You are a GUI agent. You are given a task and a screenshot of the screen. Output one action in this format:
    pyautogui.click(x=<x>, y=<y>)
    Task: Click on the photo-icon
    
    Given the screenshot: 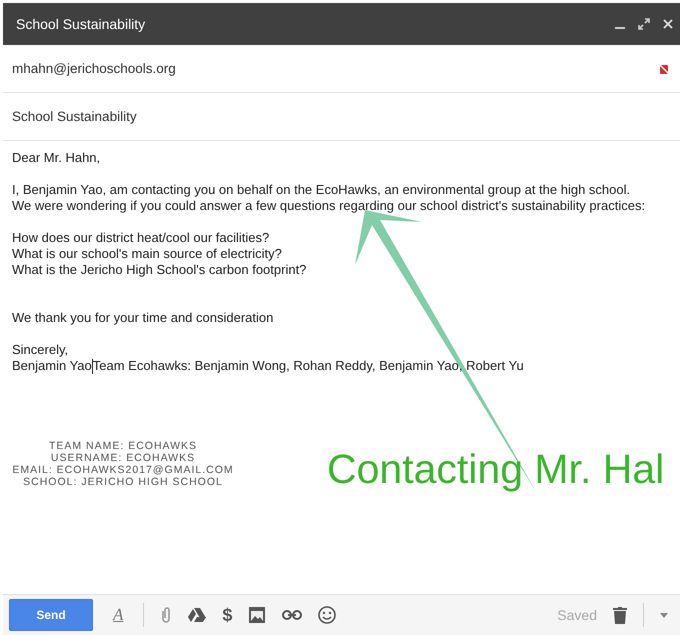 What is the action you would take?
    pyautogui.click(x=257, y=615)
    